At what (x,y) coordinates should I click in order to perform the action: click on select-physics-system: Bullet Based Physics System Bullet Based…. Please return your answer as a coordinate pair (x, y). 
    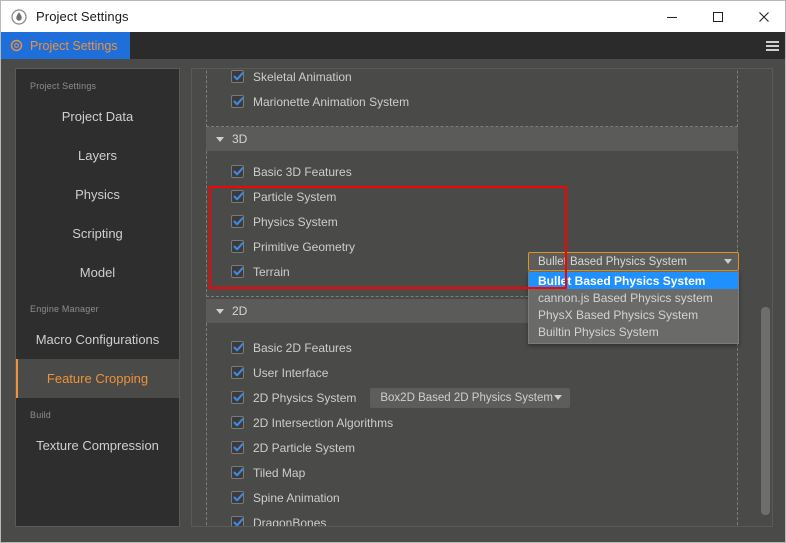
    Looking at the image, I should click on (633, 298).